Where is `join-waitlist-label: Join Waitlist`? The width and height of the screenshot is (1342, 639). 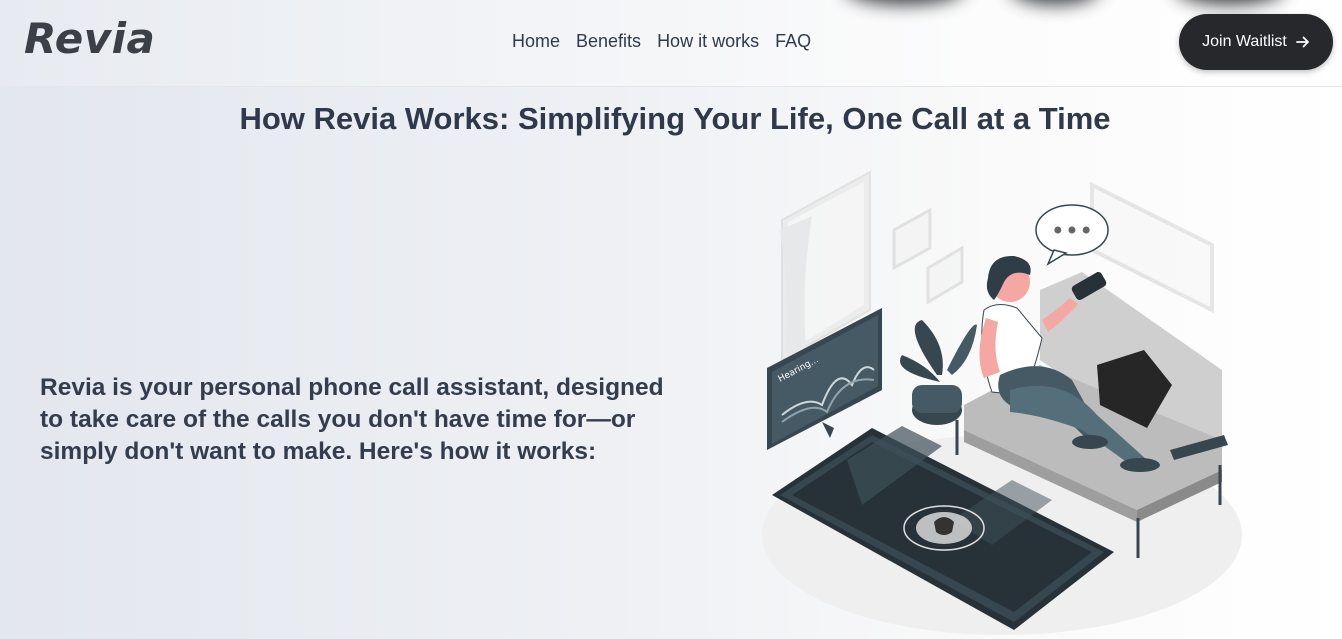 join-waitlist-label: Join Waitlist is located at coordinates (1244, 41).